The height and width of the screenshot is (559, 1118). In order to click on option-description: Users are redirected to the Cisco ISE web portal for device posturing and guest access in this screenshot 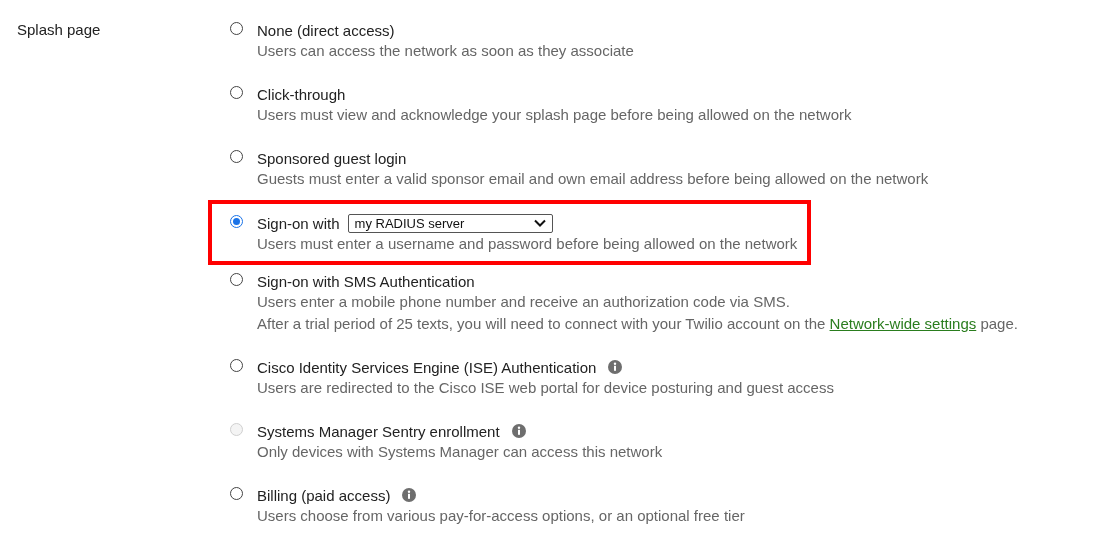, I will do `click(545, 388)`.